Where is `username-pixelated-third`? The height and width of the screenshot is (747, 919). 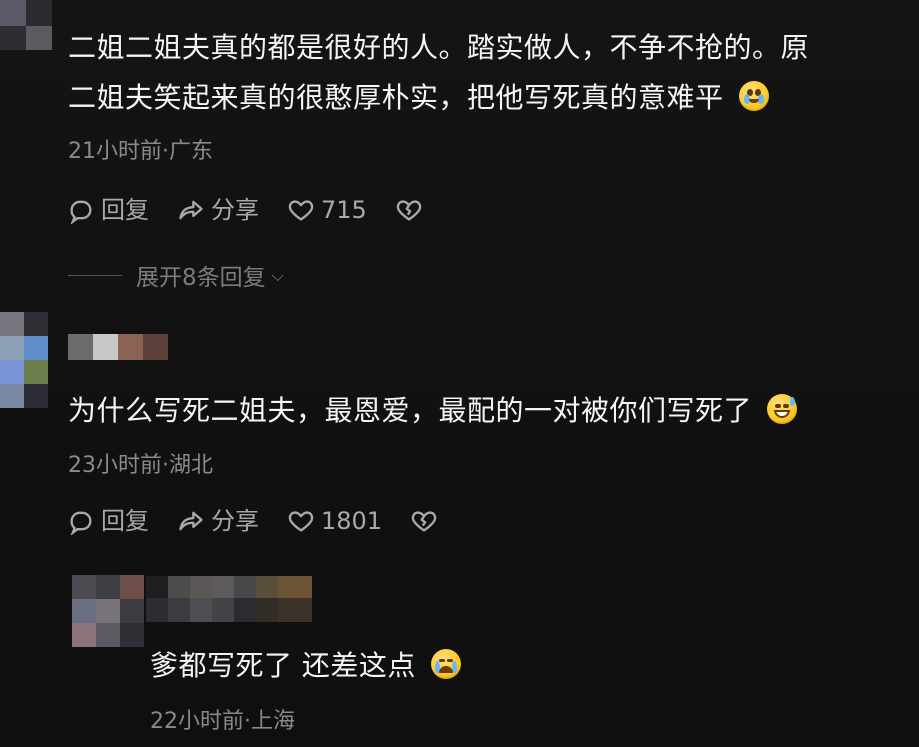 username-pixelated-third is located at coordinates (229, 599).